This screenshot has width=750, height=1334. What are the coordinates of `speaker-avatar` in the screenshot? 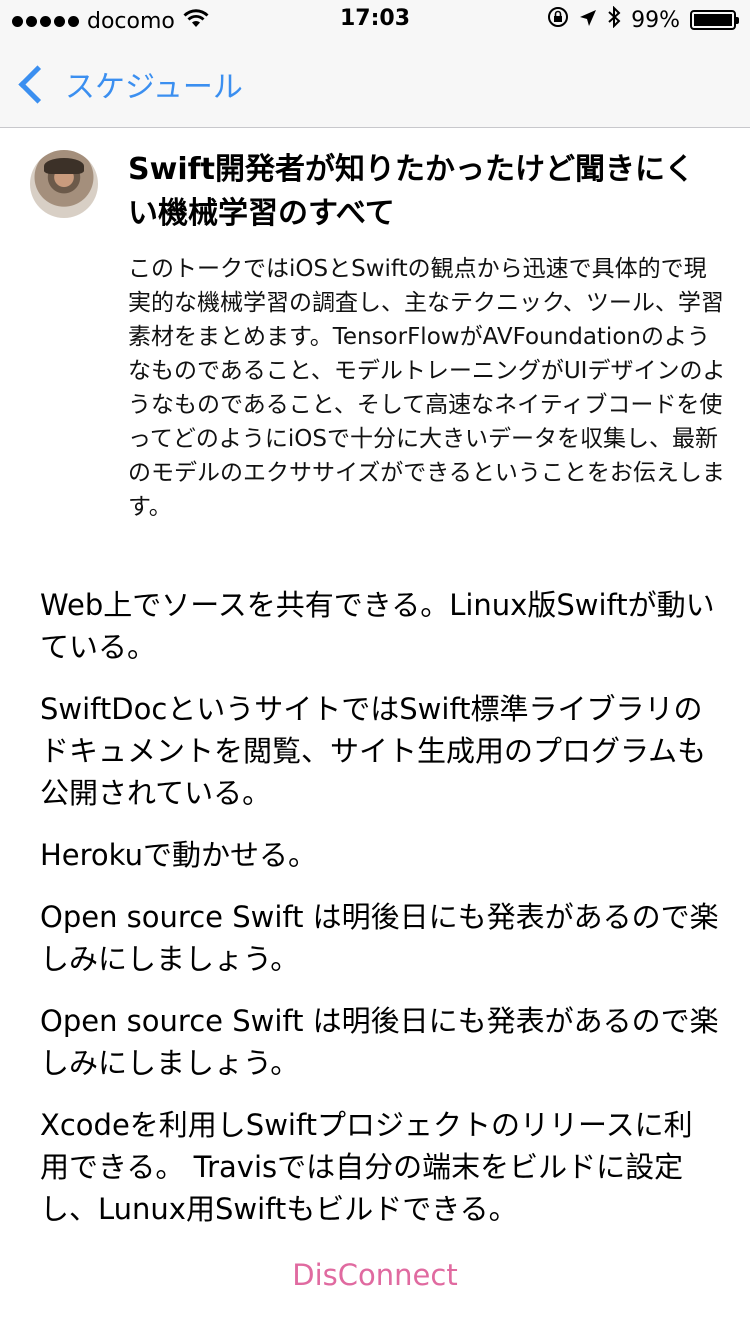 It's located at (64, 184).